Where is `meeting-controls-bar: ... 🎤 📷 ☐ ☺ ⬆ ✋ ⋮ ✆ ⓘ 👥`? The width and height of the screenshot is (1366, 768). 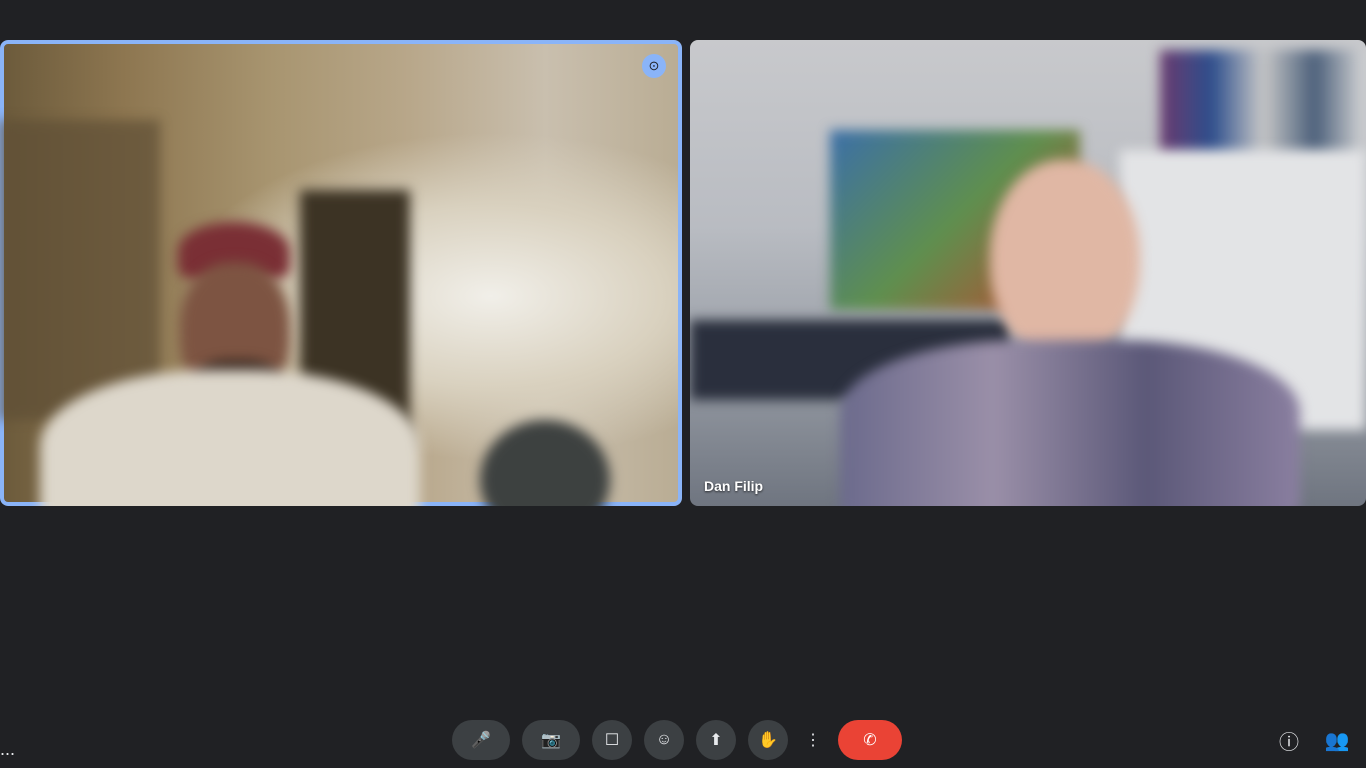 meeting-controls-bar: ... 🎤 📷 ☐ ☺ ⬆ ✋ ⋮ ✆ ⓘ 👥 is located at coordinates (683, 736).